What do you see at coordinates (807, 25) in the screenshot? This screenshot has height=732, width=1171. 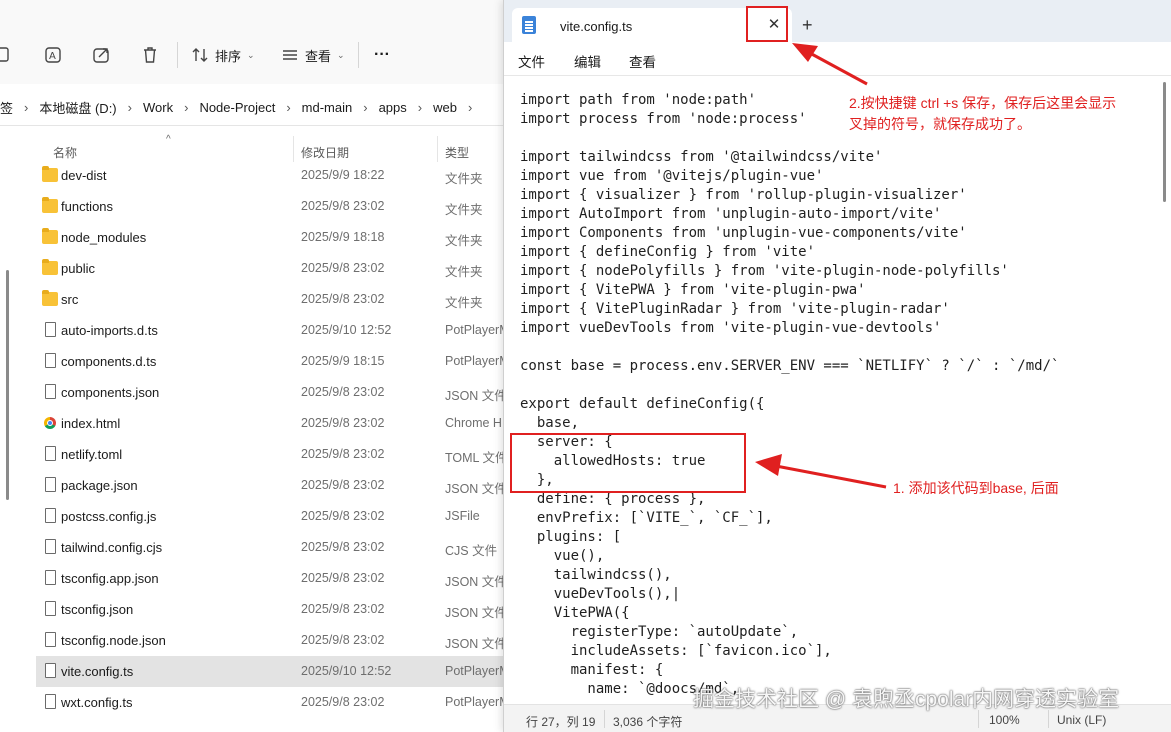 I see `new-tab-button: +` at bounding box center [807, 25].